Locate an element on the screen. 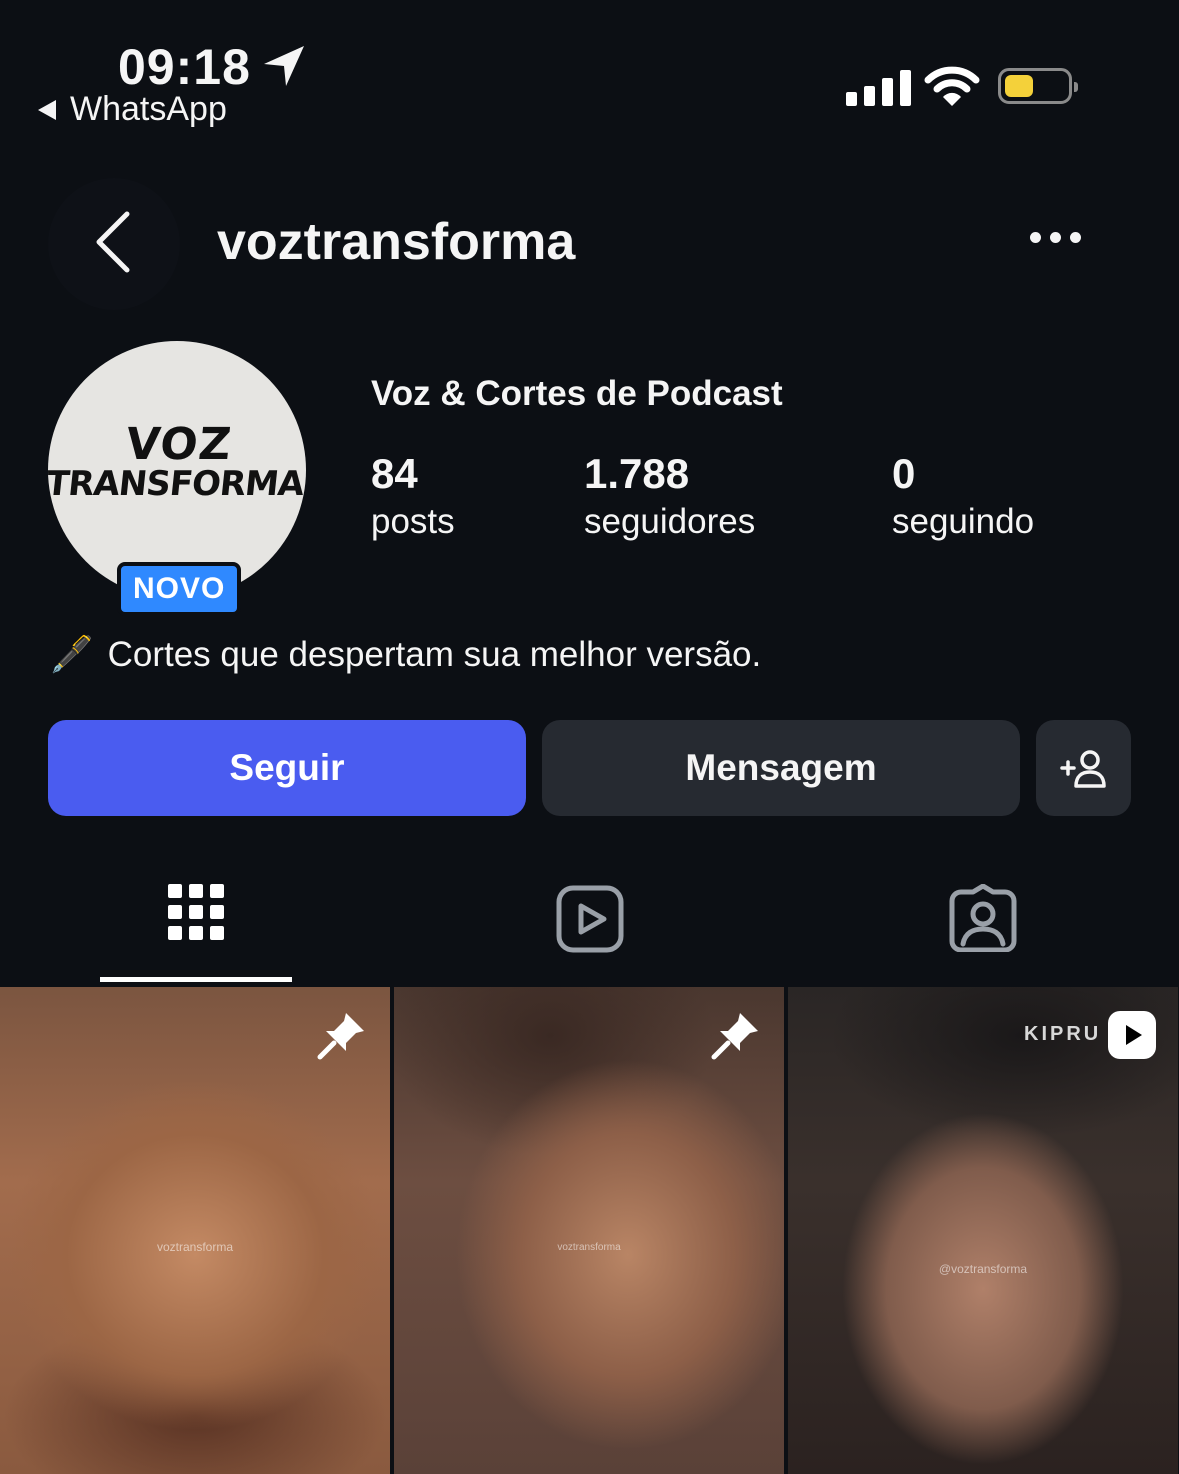 This screenshot has height=1474, width=1179. posts-count: 84 posts is located at coordinates (413, 496).